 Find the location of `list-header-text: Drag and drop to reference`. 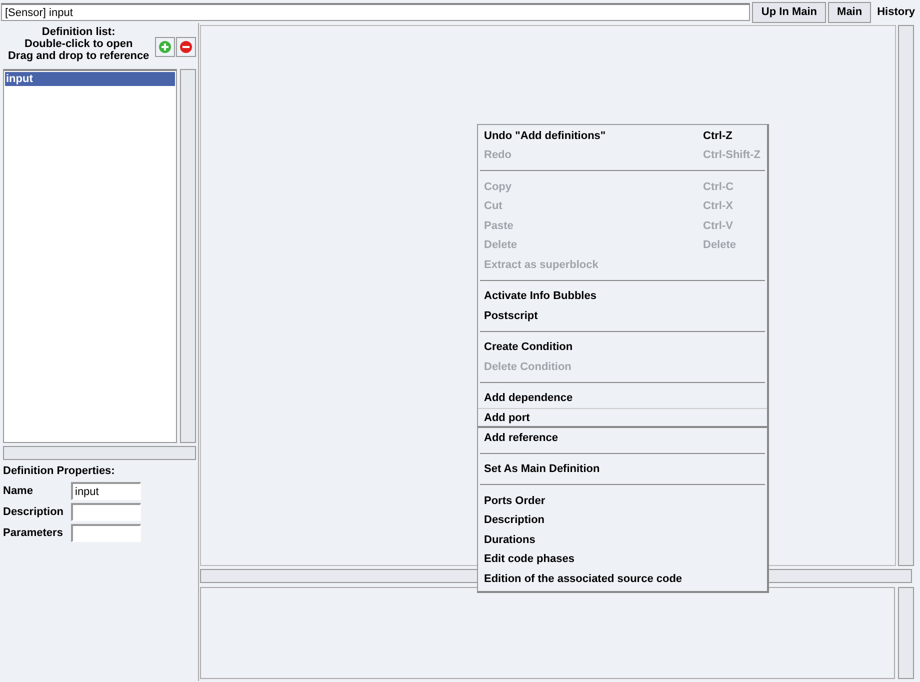

list-header-text: Drag and drop to reference is located at coordinates (79, 56).